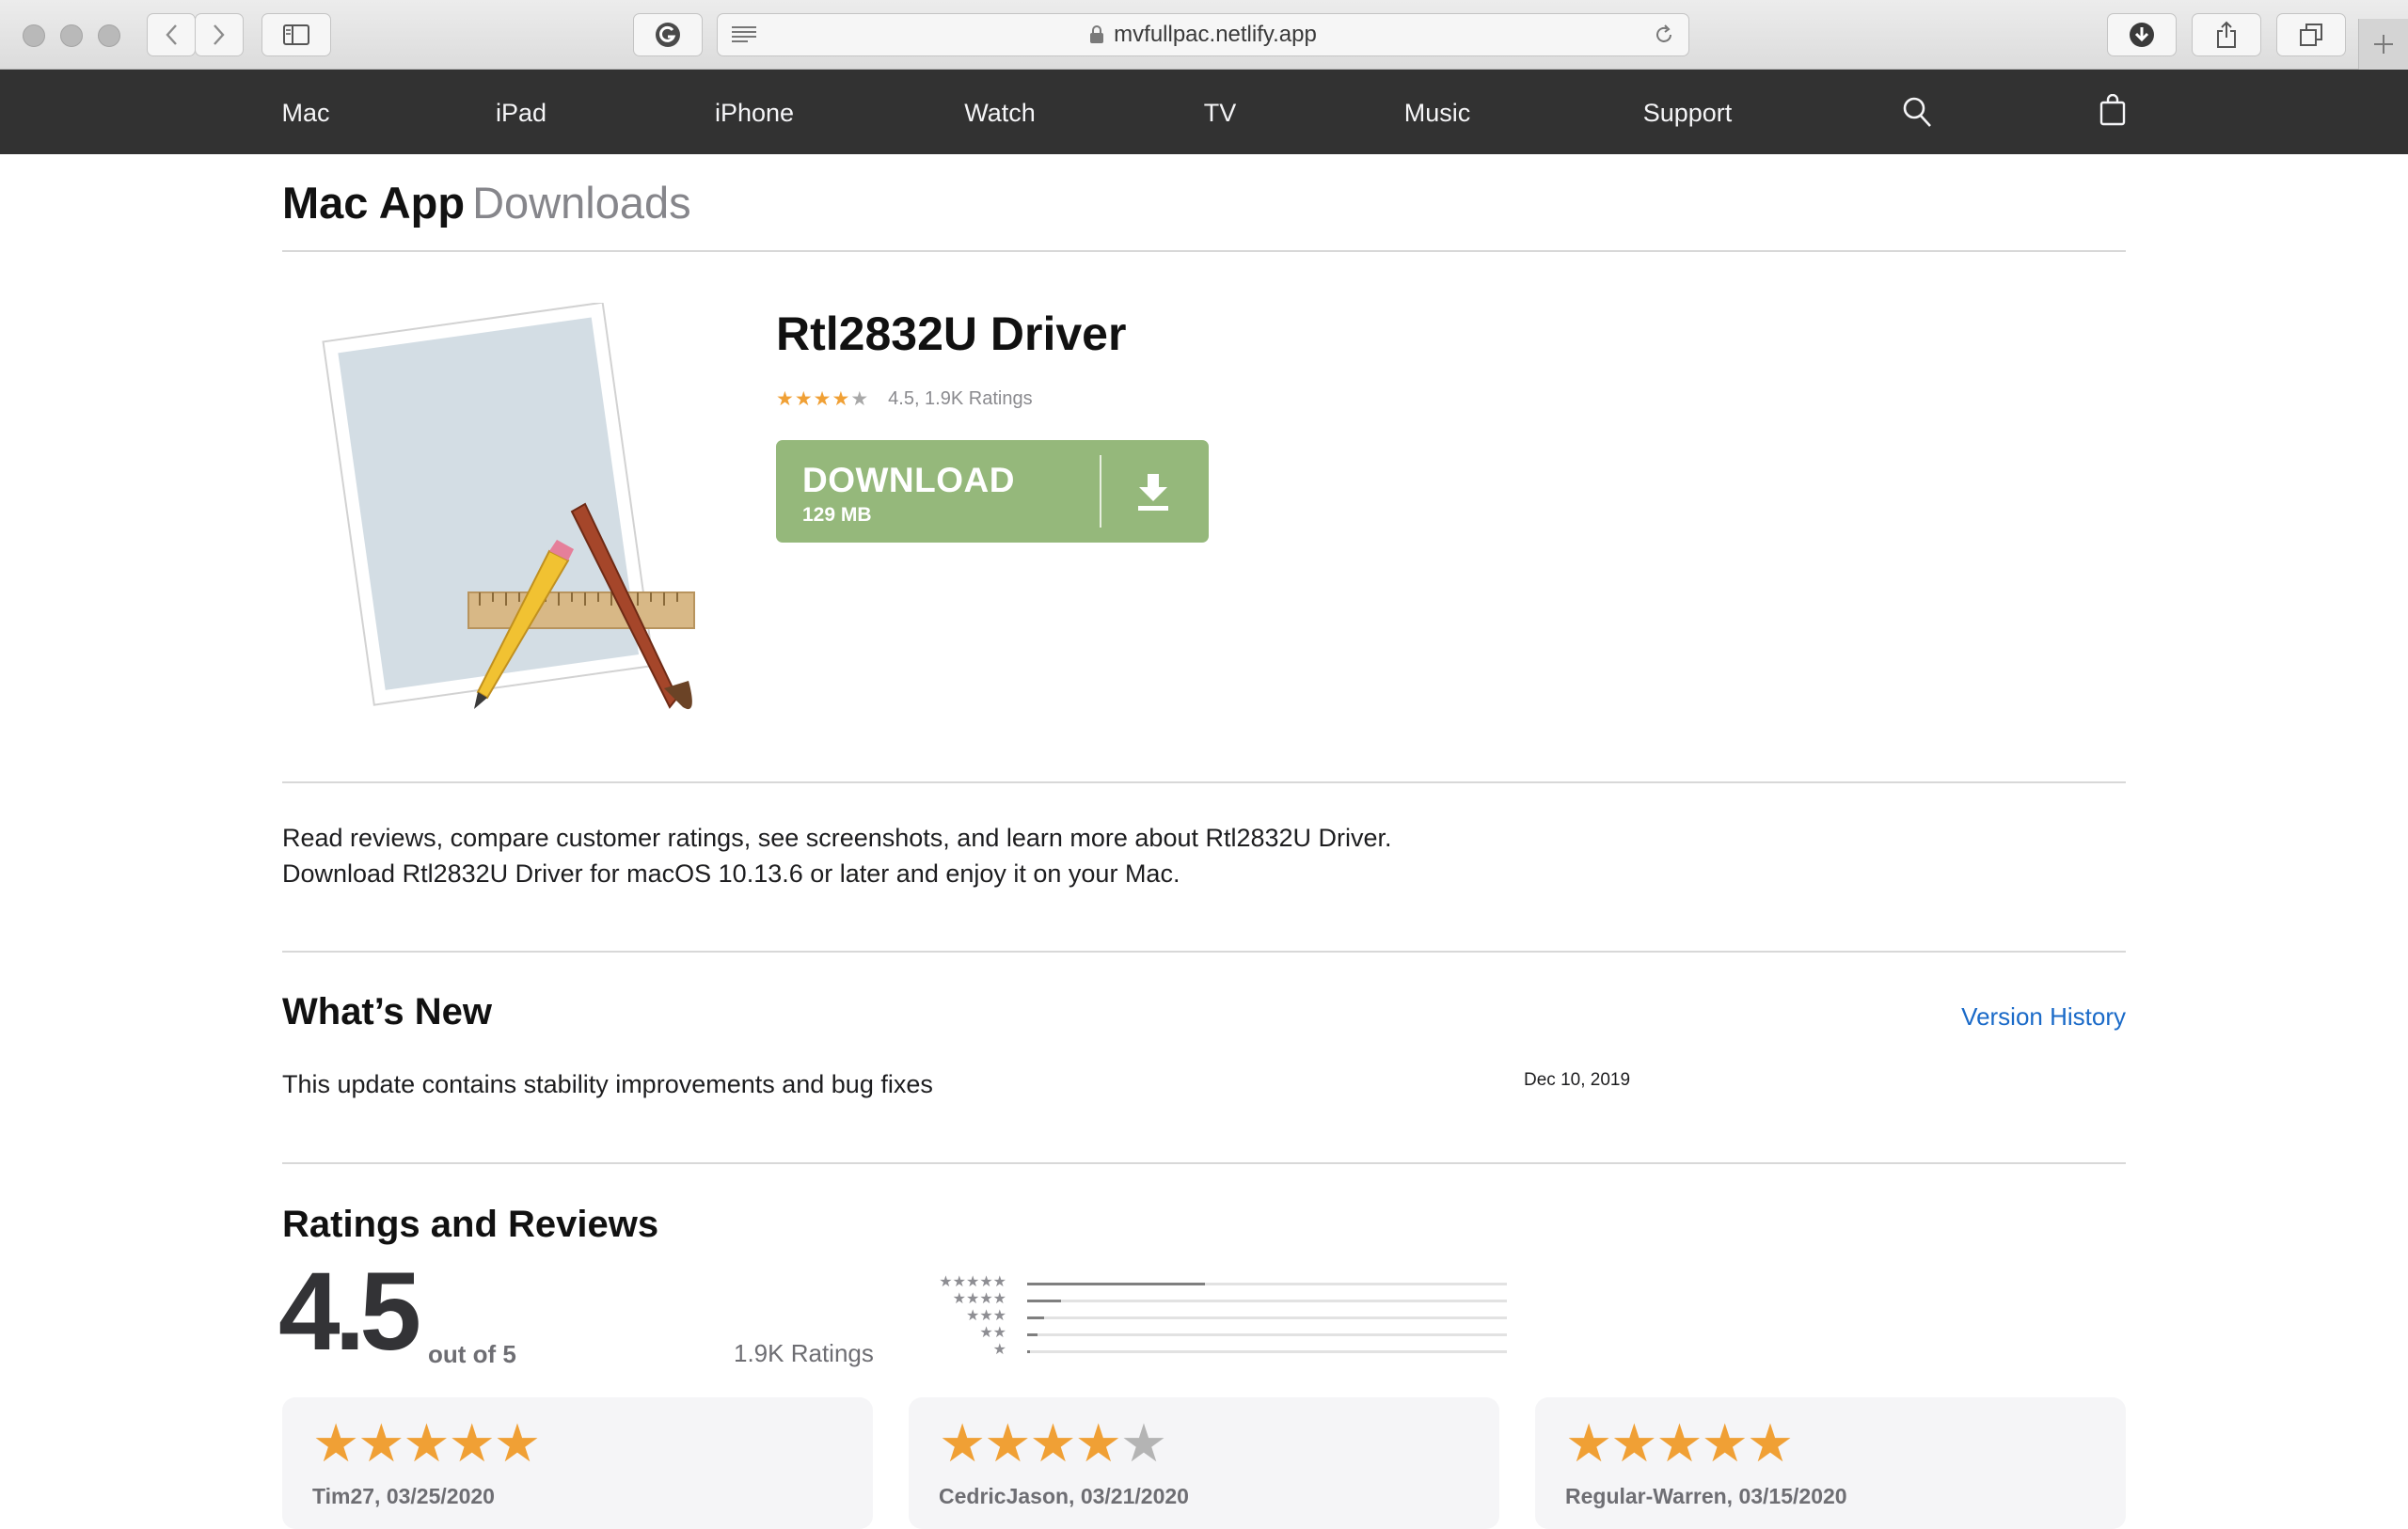  What do you see at coordinates (350, 1312) in the screenshot?
I see `average-score: 4.5` at bounding box center [350, 1312].